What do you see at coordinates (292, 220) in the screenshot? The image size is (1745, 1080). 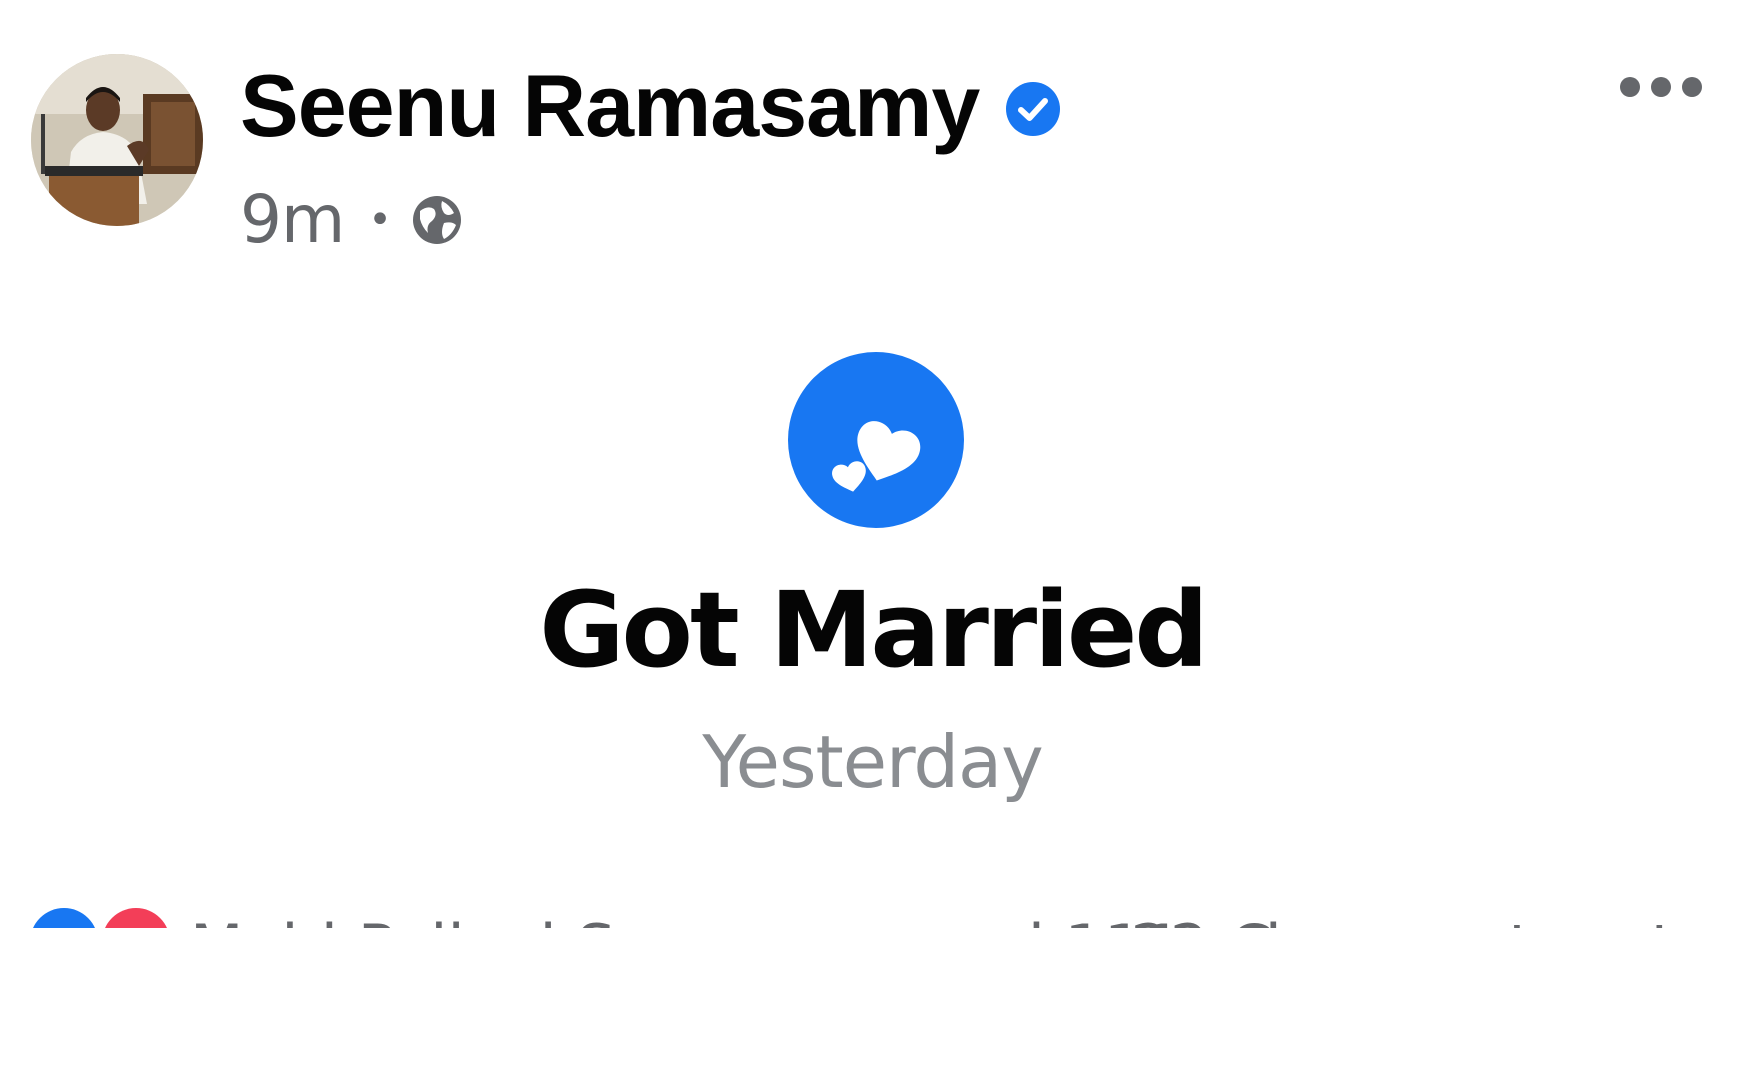 I see `post-timestamp: 9m` at bounding box center [292, 220].